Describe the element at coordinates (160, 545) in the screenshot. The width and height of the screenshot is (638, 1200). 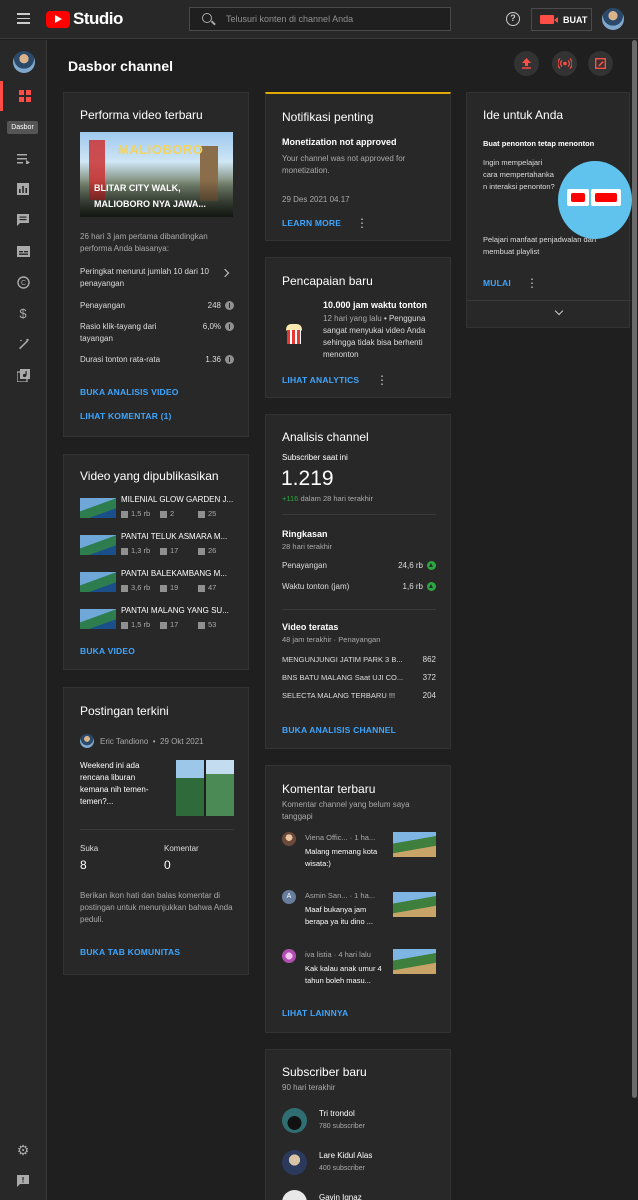
I see `list-item: PANTAI TELUK ASMARA M... 1,3 rb 17 26` at that location.